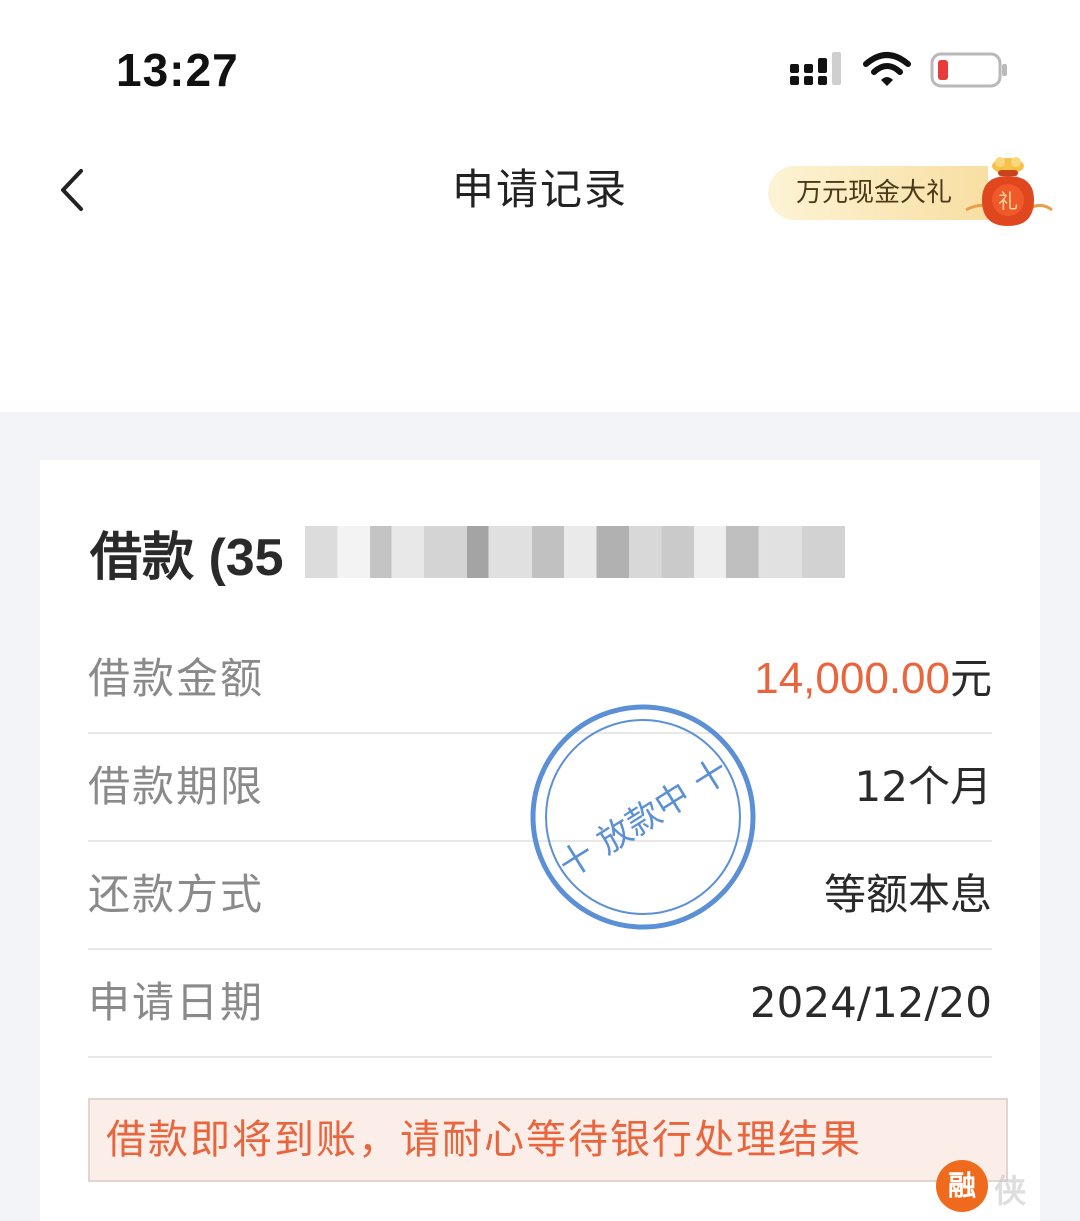 This screenshot has width=1080, height=1221. What do you see at coordinates (176, 678) in the screenshot?
I see `row-label: 借款金额` at bounding box center [176, 678].